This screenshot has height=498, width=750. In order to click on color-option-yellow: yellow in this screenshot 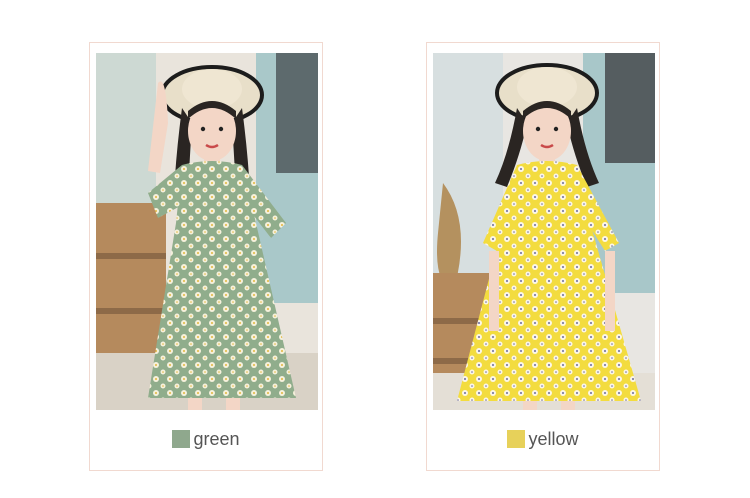, I will do `click(543, 439)`.